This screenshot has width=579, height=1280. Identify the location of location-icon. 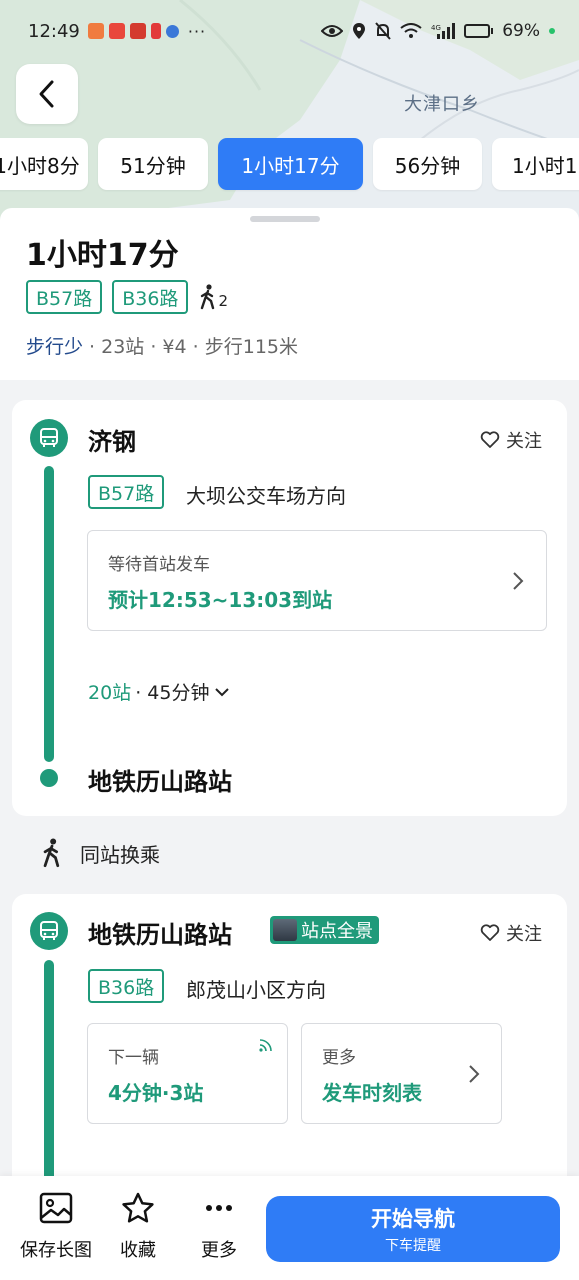
(359, 31).